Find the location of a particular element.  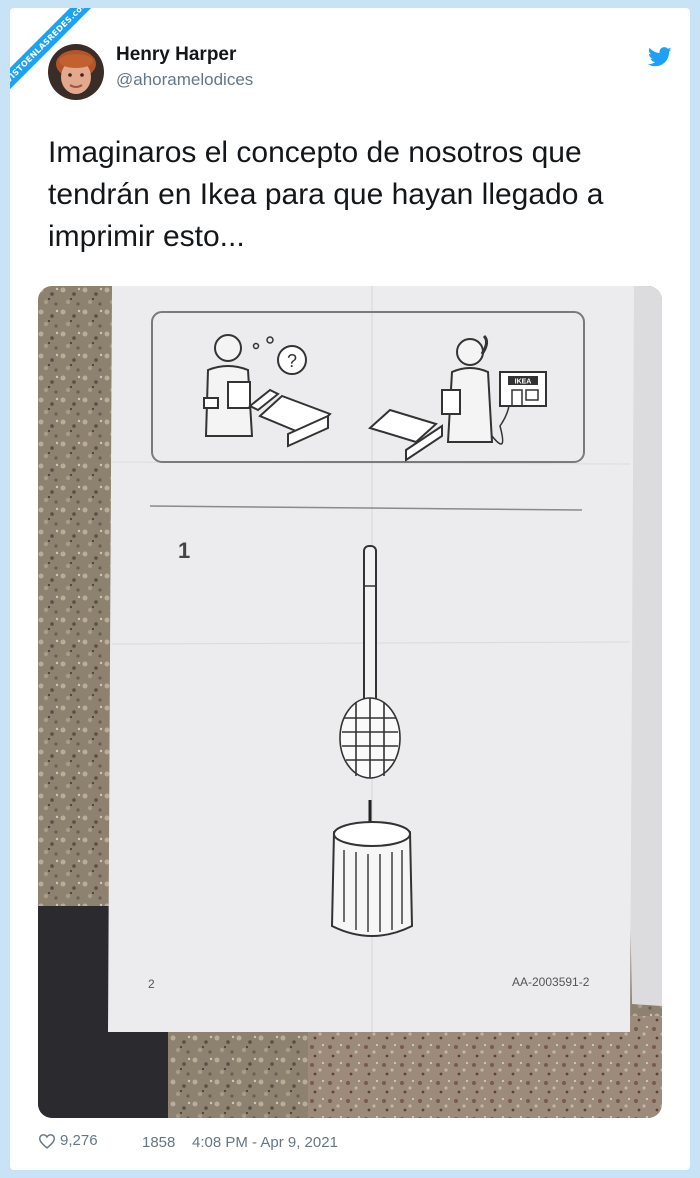

heart-outline-icon is located at coordinates (47, 1141).